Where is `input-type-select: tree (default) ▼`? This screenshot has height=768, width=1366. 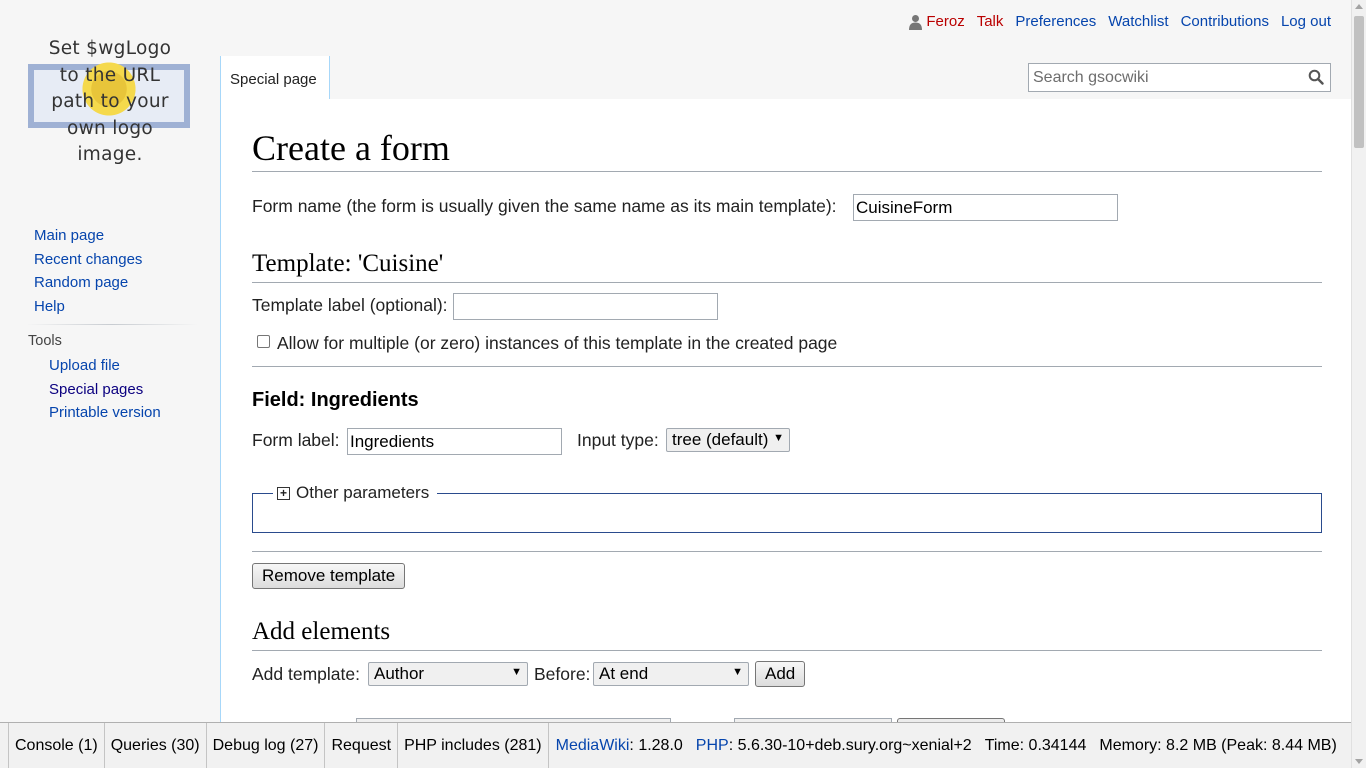
input-type-select: tree (default) ▼ is located at coordinates (728, 440).